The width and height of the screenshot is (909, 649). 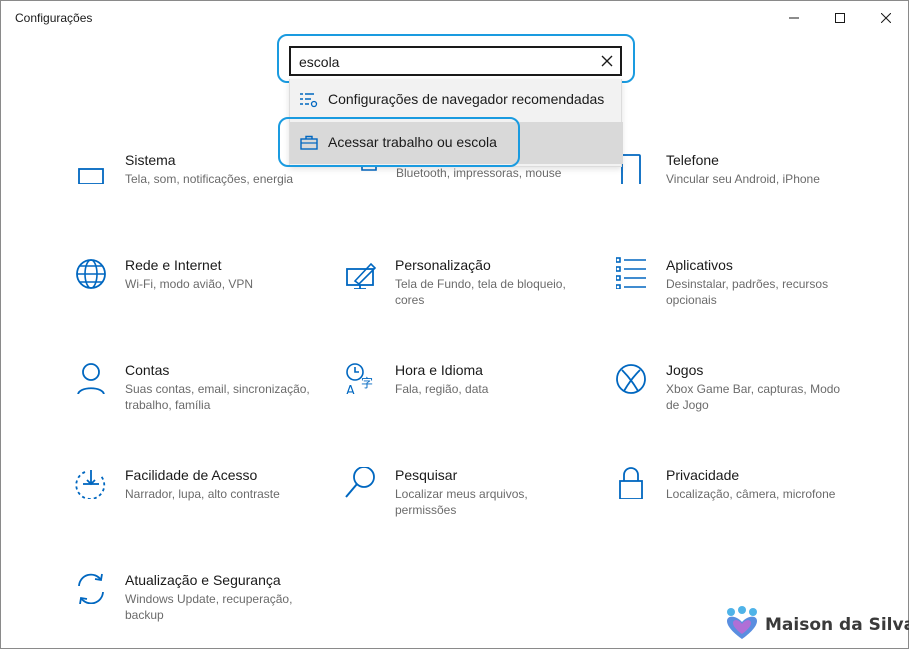 What do you see at coordinates (426, 475) in the screenshot?
I see `category-title: Pesquisar` at bounding box center [426, 475].